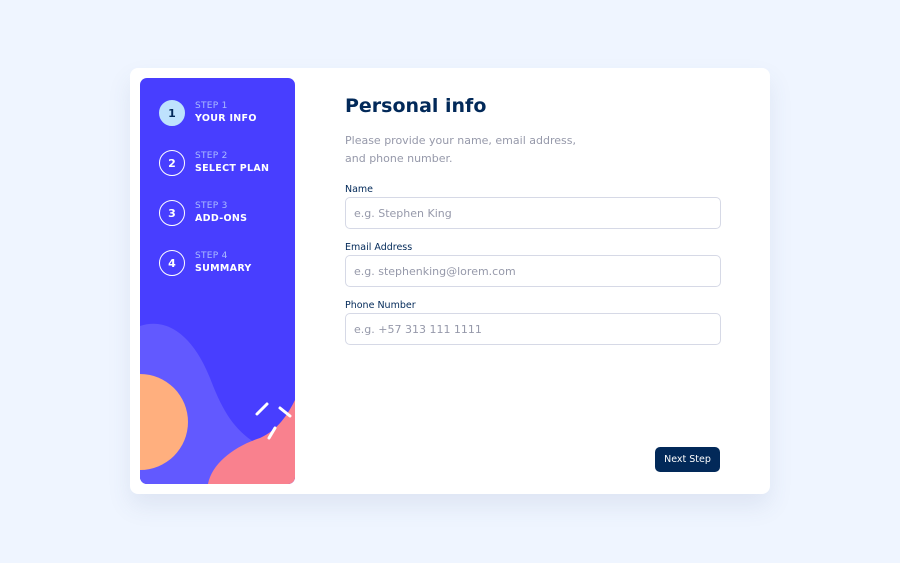  I want to click on step-number: 2, so click(172, 163).